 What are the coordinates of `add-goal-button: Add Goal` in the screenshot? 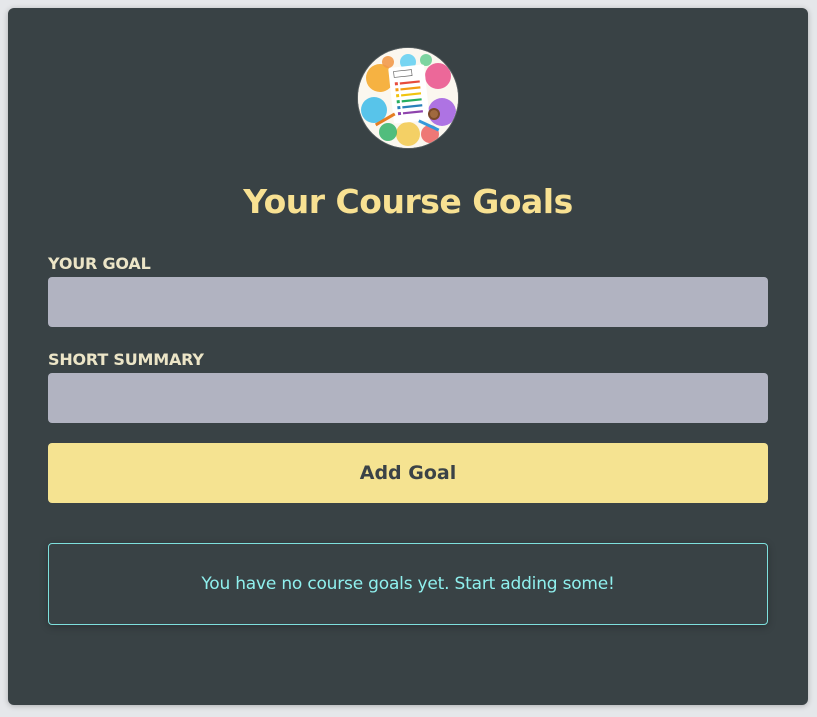 It's located at (408, 473).